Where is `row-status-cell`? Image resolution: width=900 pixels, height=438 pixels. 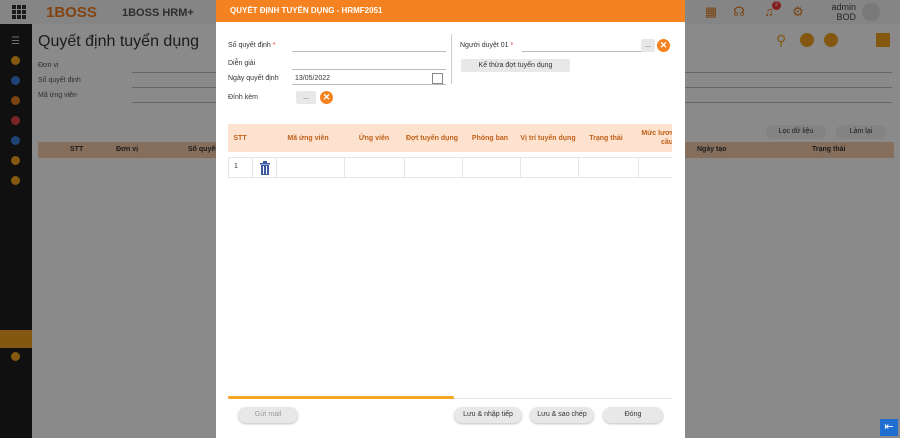
row-status-cell is located at coordinates (608, 167).